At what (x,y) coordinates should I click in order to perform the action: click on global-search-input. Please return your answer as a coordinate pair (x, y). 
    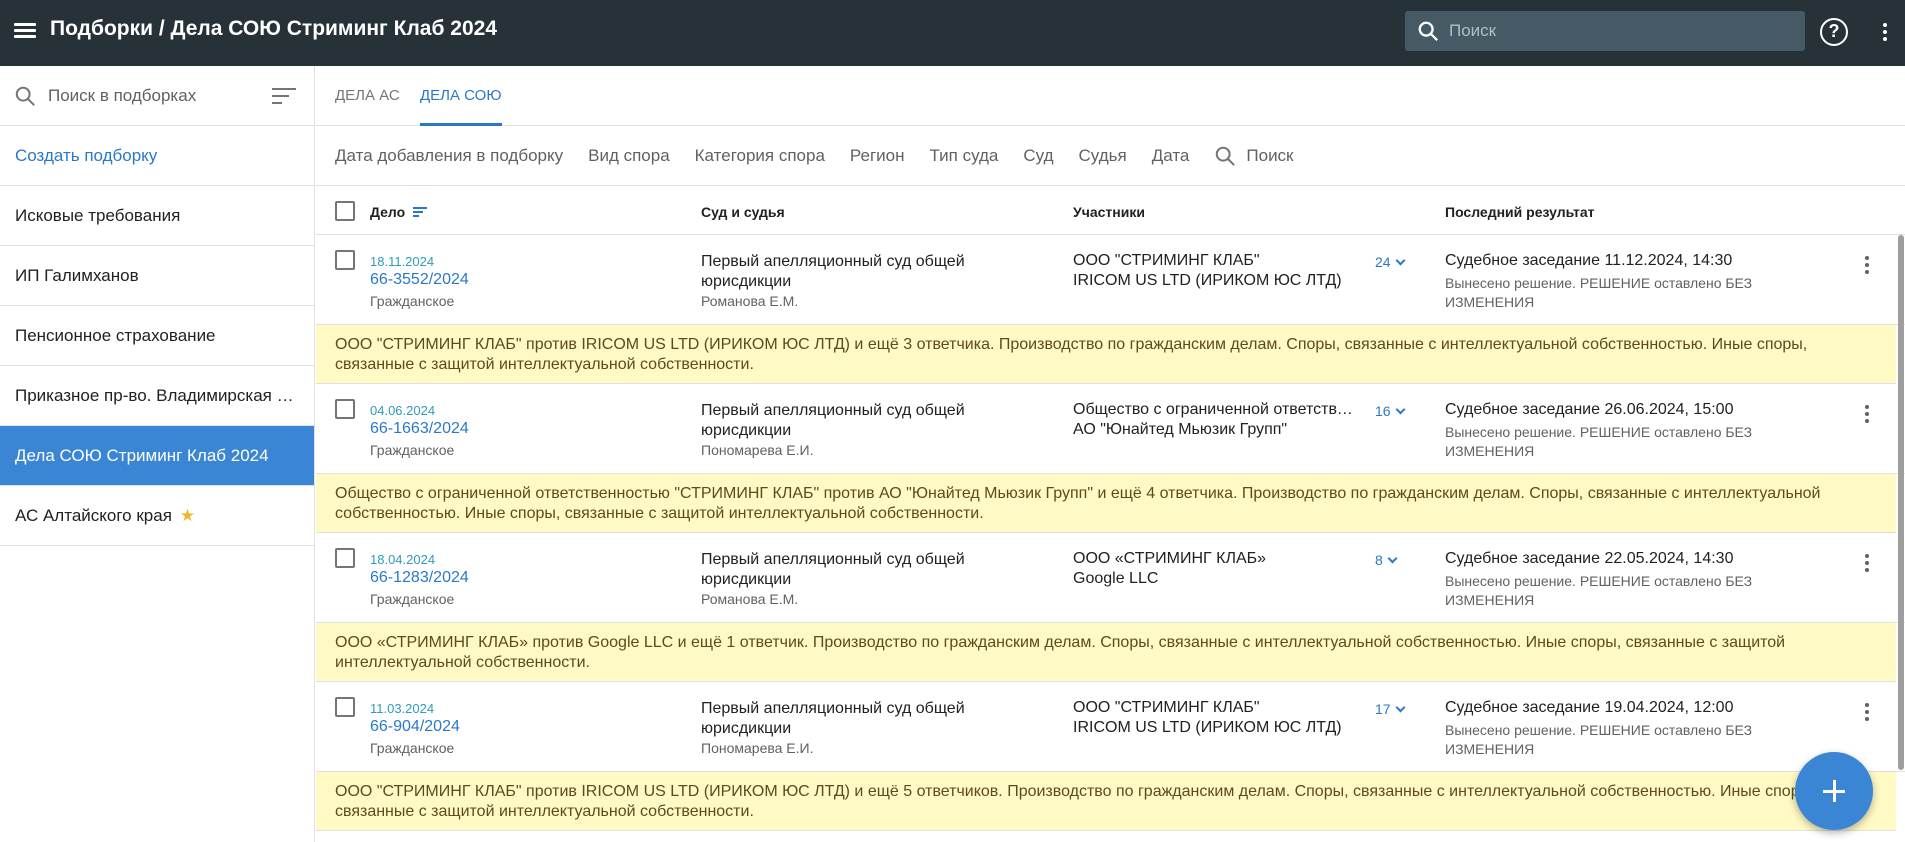
    Looking at the image, I should click on (1614, 31).